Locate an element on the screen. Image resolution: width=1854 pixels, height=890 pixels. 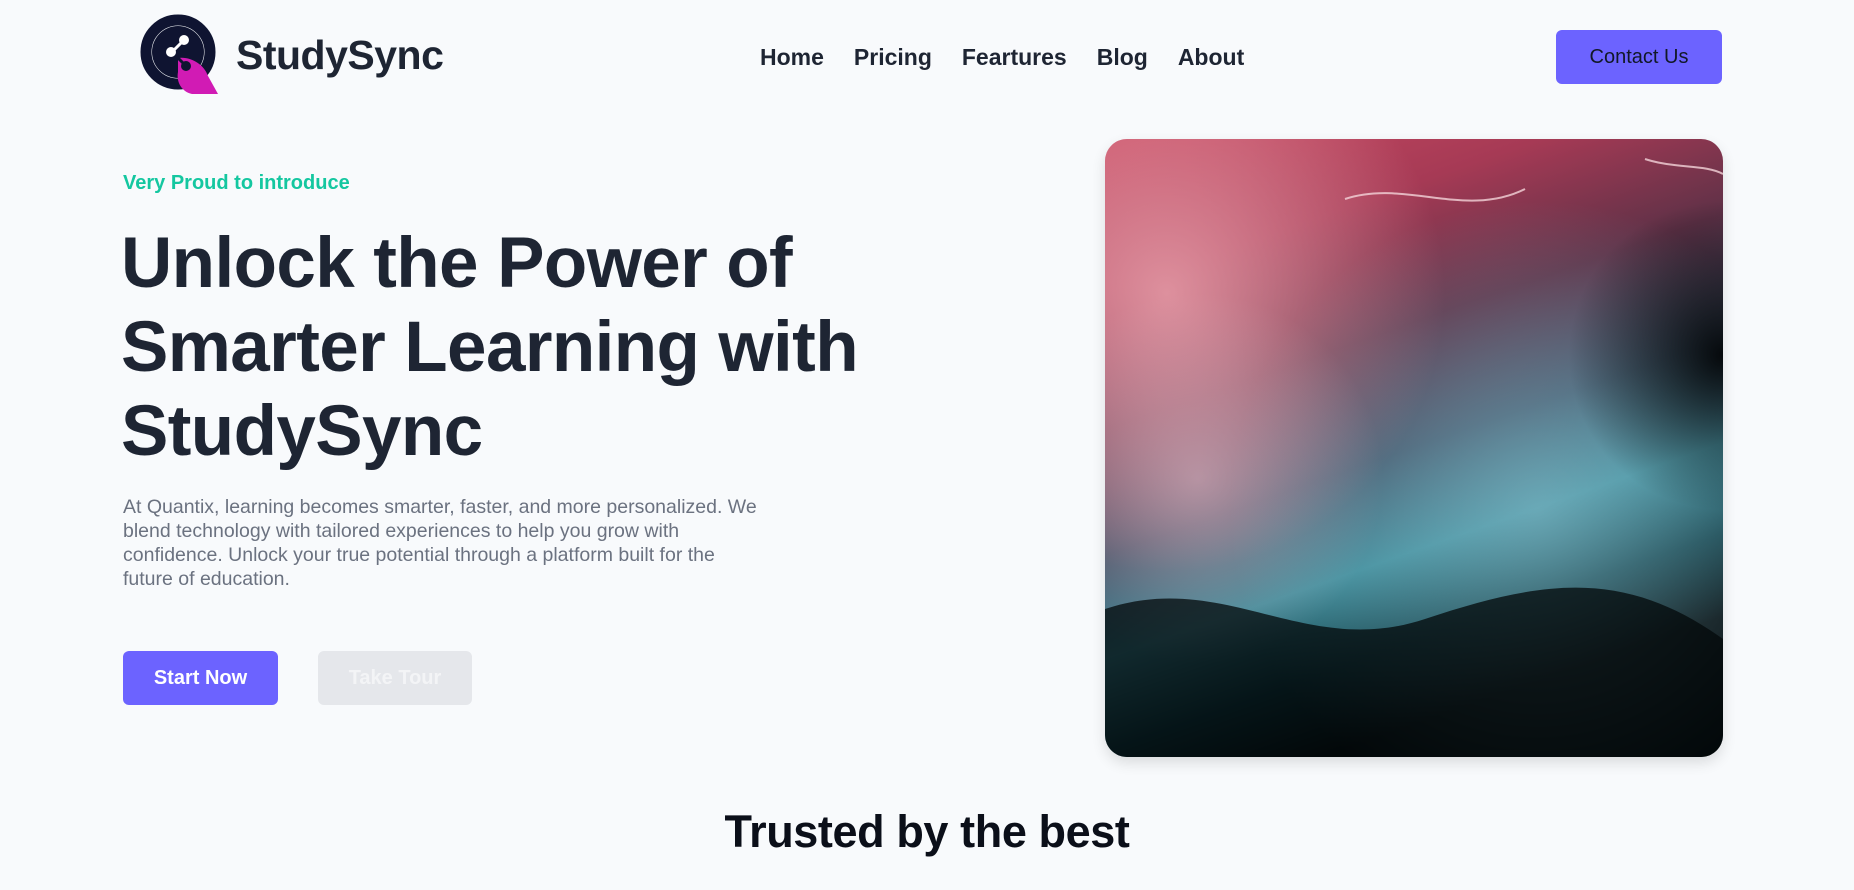
hero-eyebrow: Very Proud to introduce is located at coordinates (236, 183).